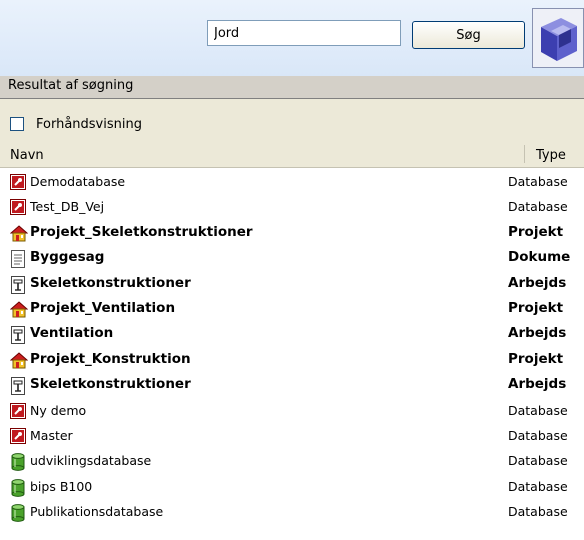 The image size is (584, 540). I want to click on list-item: Demodatabase Database, so click(292, 182).